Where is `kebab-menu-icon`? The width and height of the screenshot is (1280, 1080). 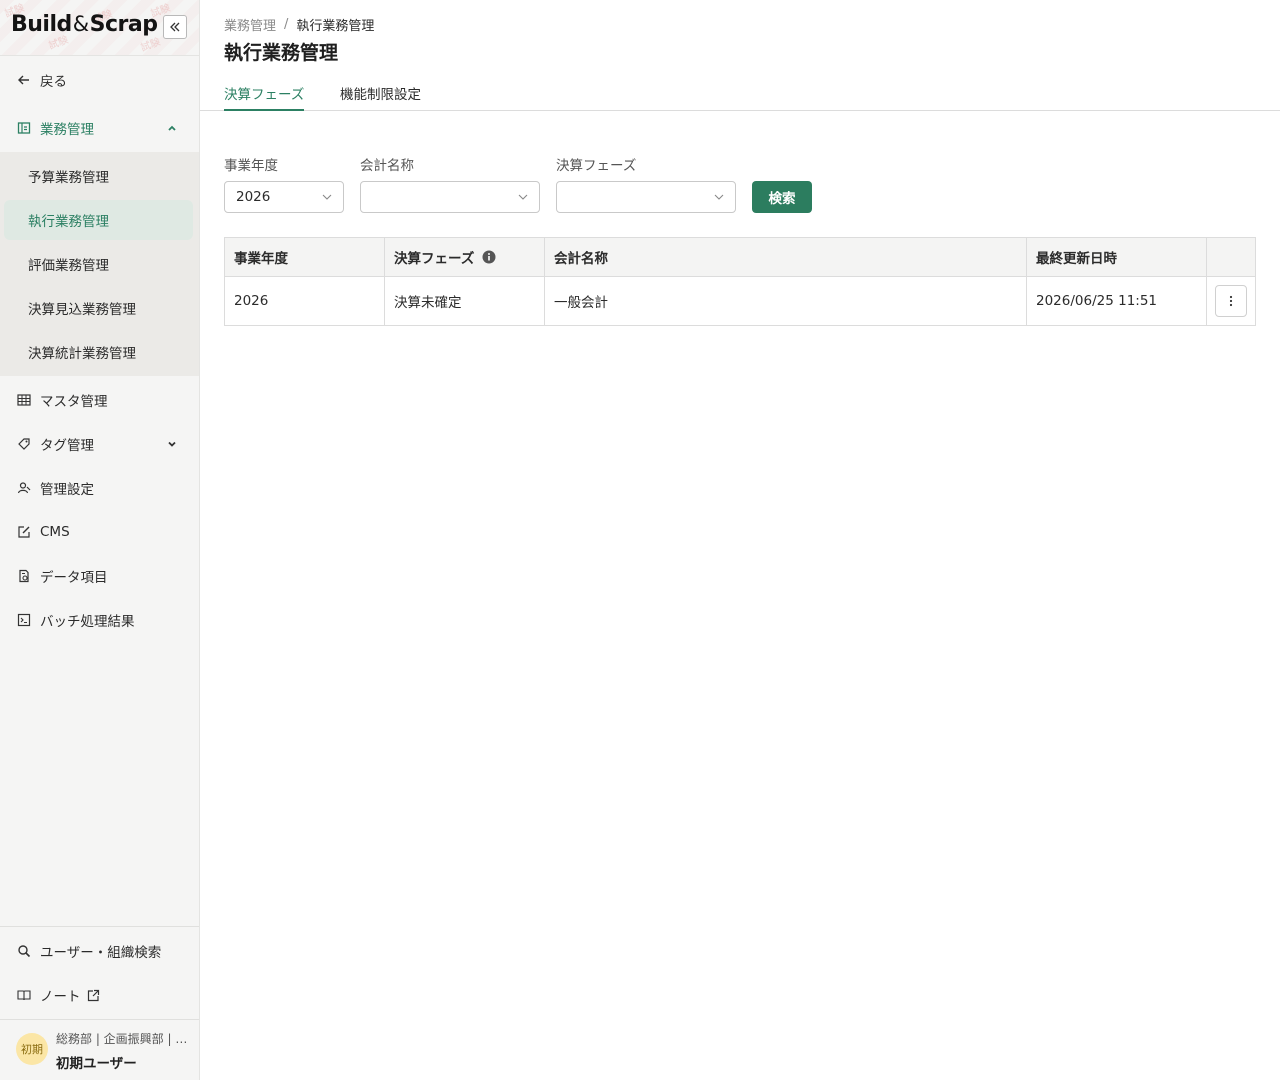 kebab-menu-icon is located at coordinates (1231, 301).